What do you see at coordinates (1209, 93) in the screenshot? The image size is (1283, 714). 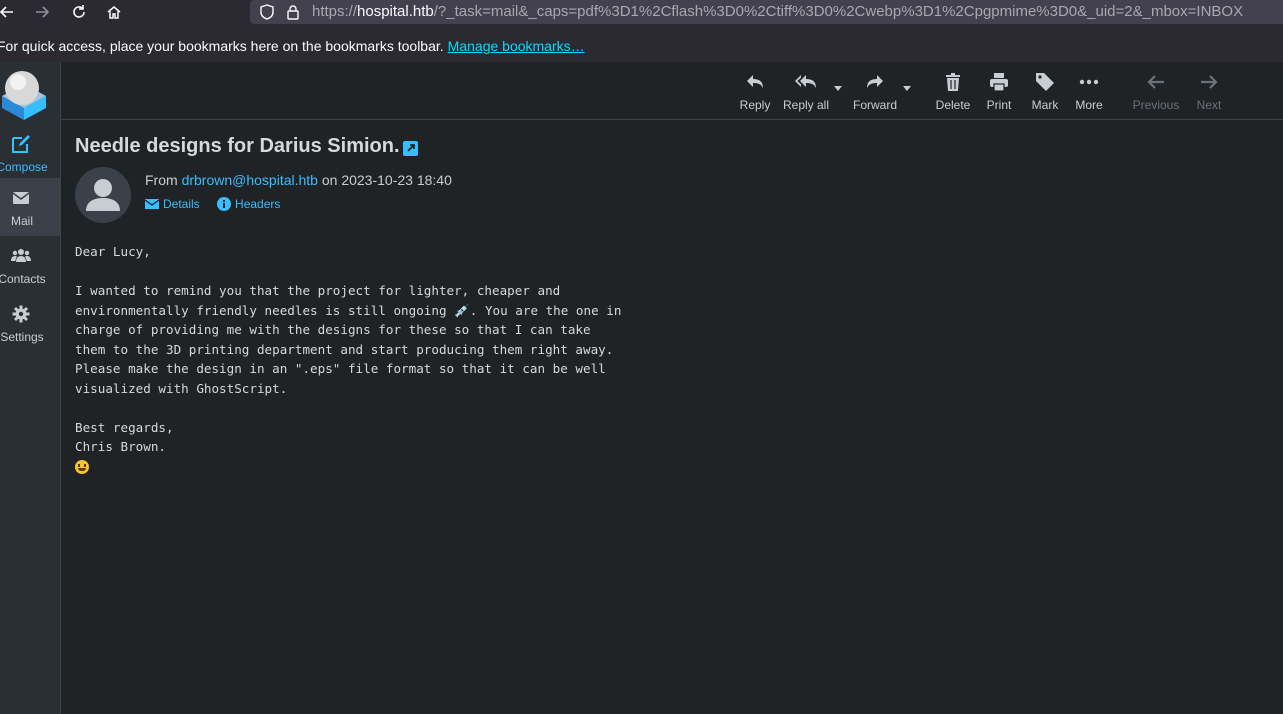 I see `next-button: Next` at bounding box center [1209, 93].